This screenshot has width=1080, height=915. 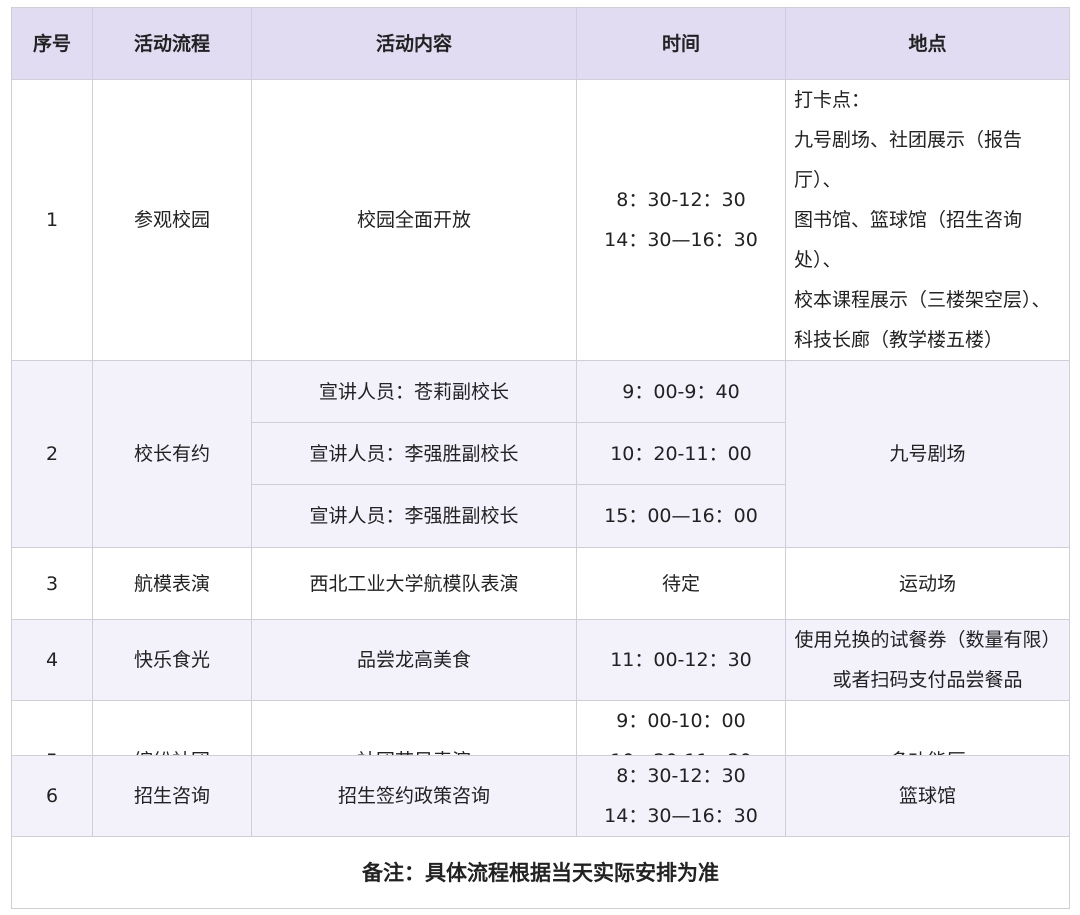 What do you see at coordinates (172, 454) in the screenshot?
I see `row-flow: 校长有约` at bounding box center [172, 454].